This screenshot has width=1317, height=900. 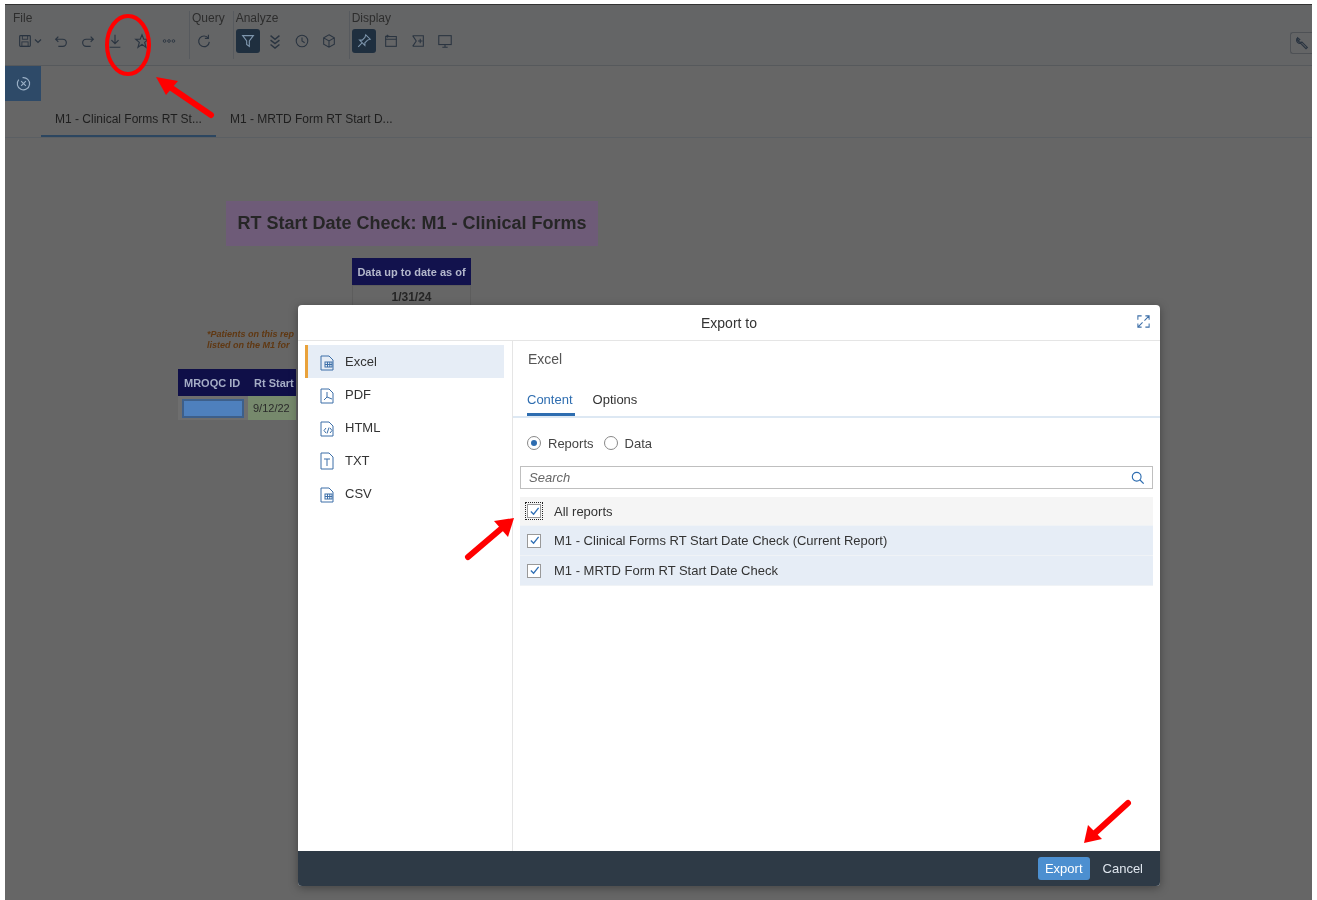 I want to click on table-header: Data up to date as of, so click(x=411, y=271).